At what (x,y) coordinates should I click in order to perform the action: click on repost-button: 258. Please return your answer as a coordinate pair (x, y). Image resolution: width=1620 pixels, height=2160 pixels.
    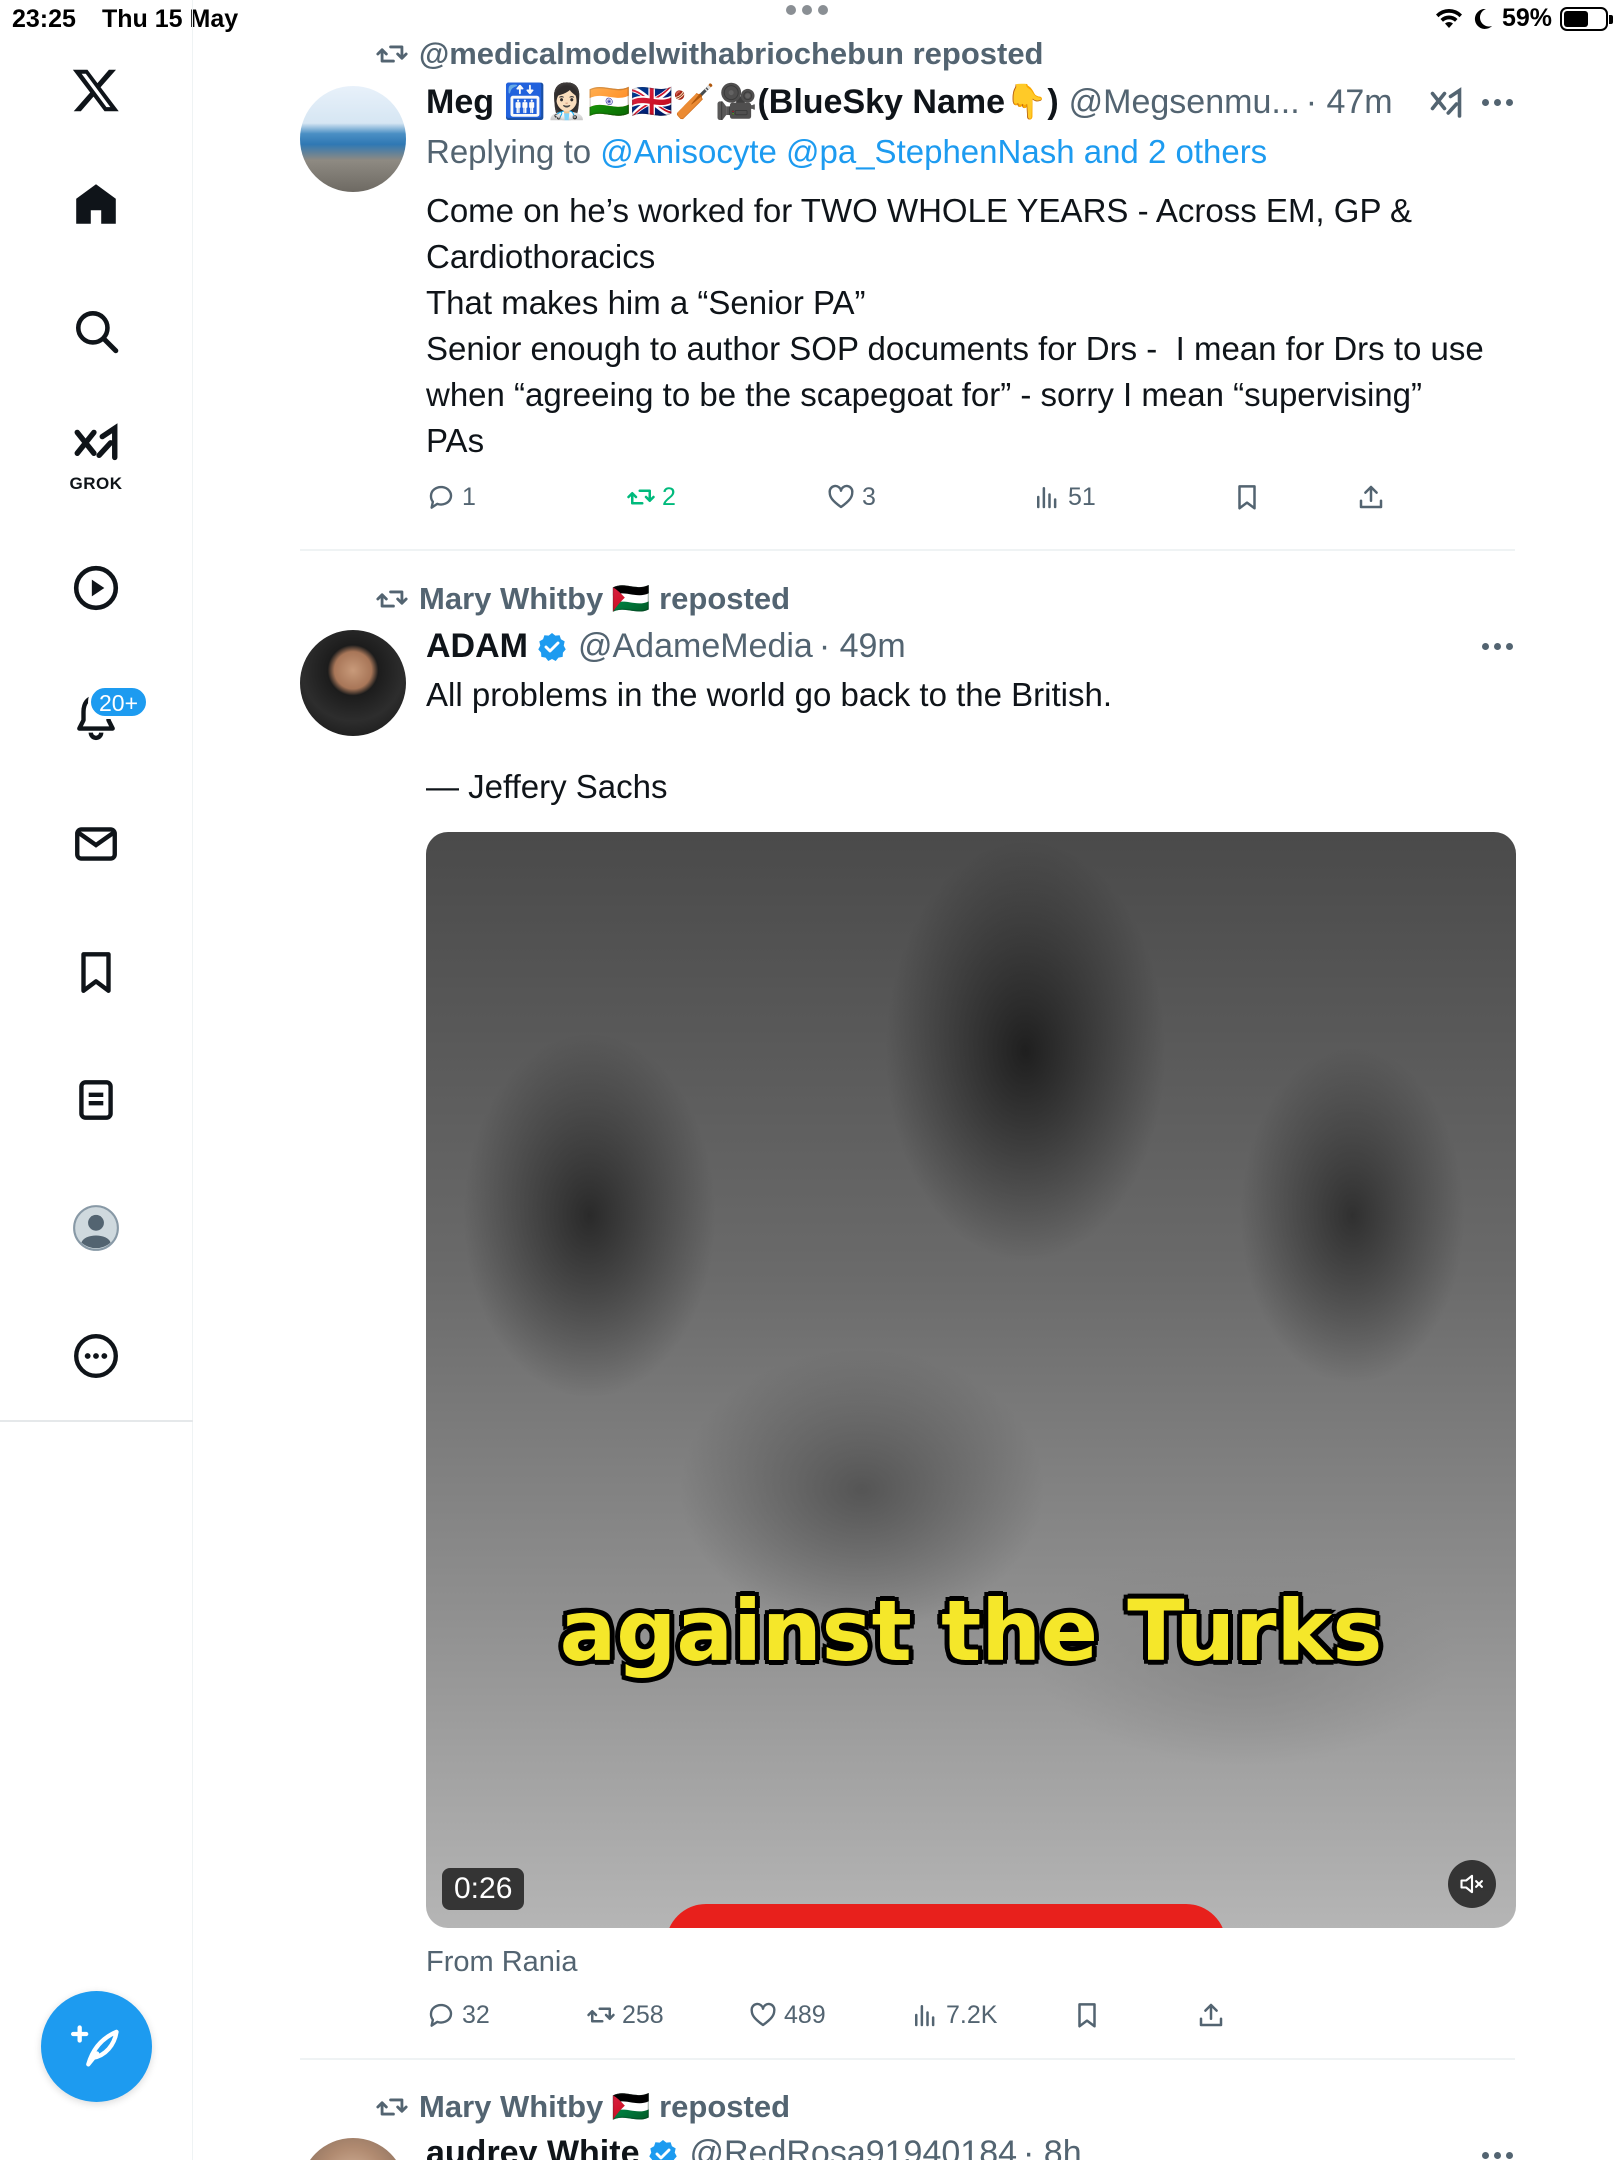
    Looking at the image, I should click on (625, 2015).